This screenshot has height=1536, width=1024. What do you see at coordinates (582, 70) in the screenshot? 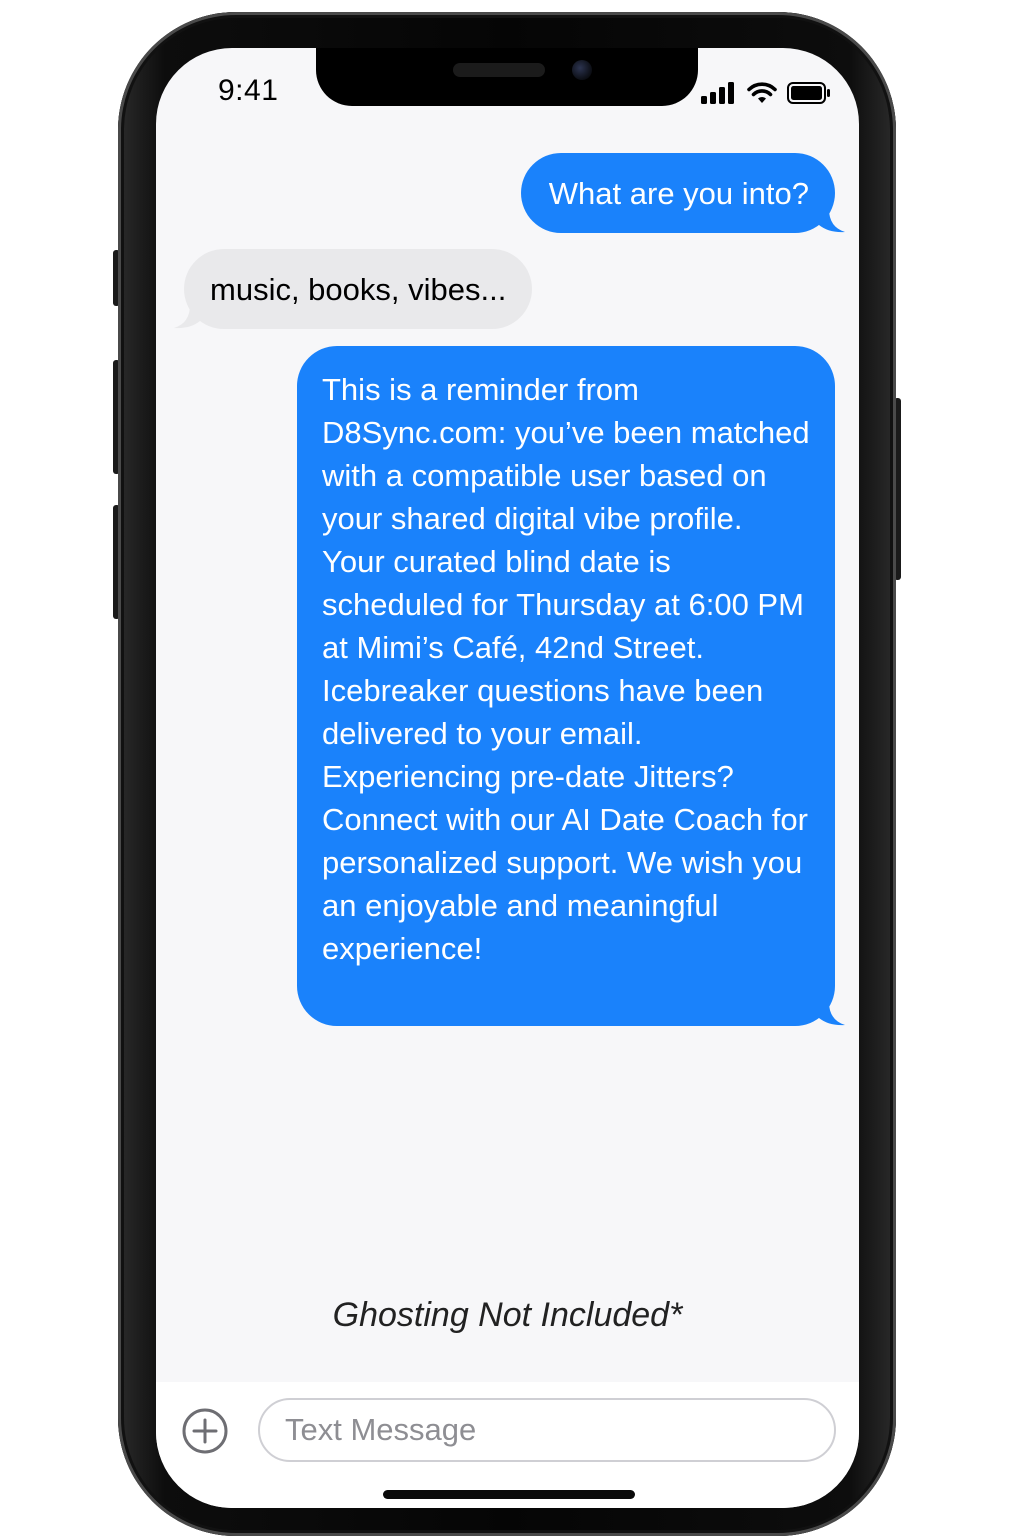
I see `front-camera` at bounding box center [582, 70].